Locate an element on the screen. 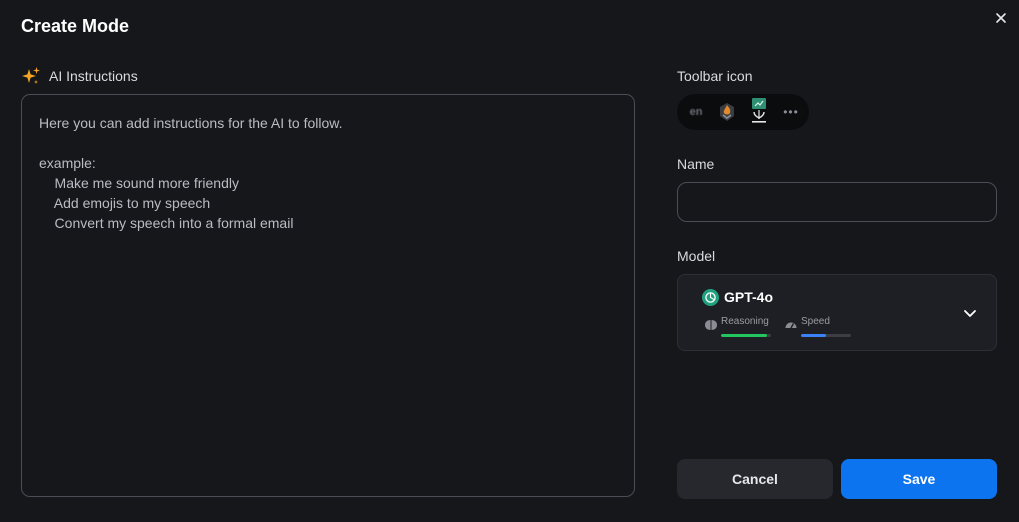 Image resolution: width=1019 pixels, height=522 pixels. reasoning-bar is located at coordinates (746, 335).